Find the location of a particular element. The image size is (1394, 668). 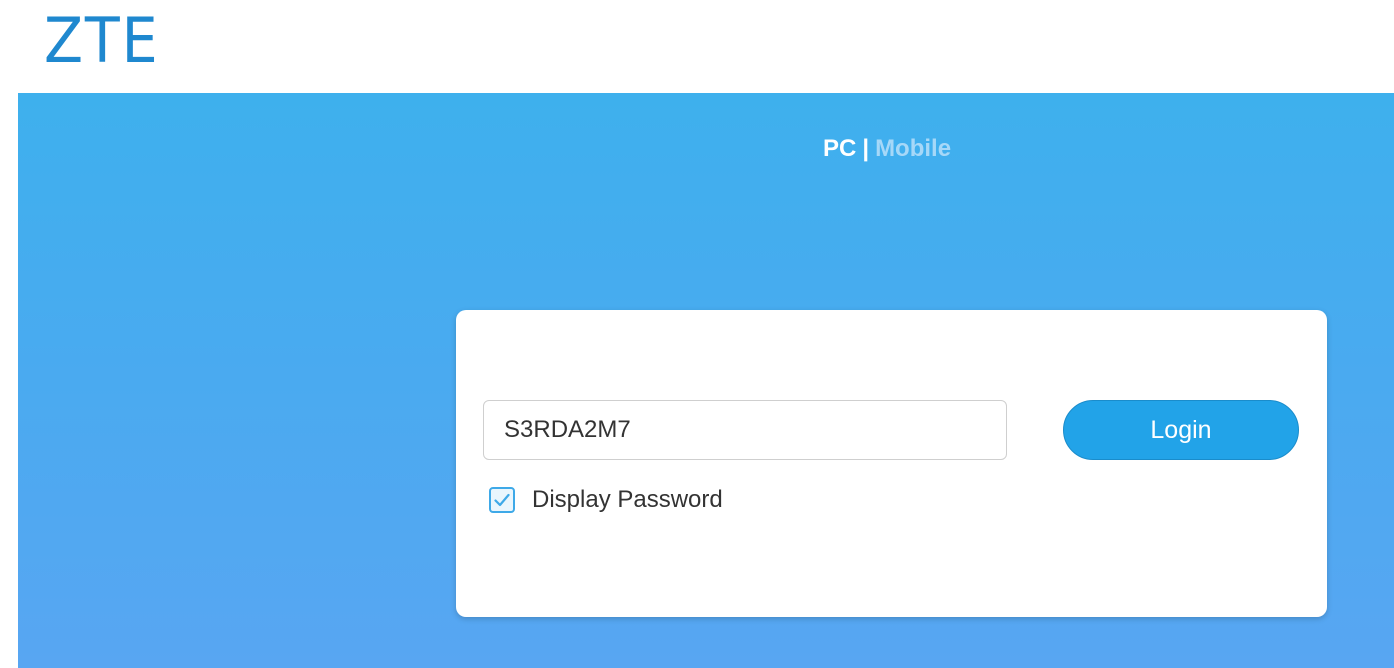

display-password-toggle: Display Password is located at coordinates (606, 500).